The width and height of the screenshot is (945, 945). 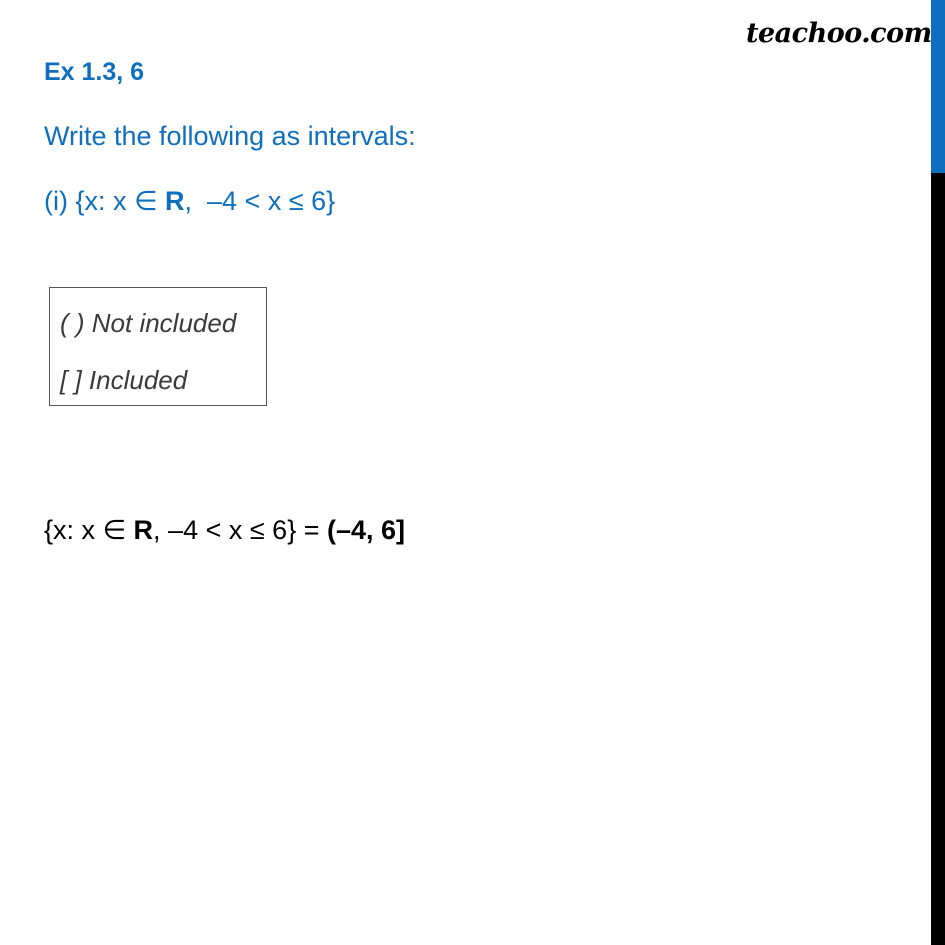 What do you see at coordinates (938, 559) in the screenshot?
I see `sidebar-accent-black` at bounding box center [938, 559].